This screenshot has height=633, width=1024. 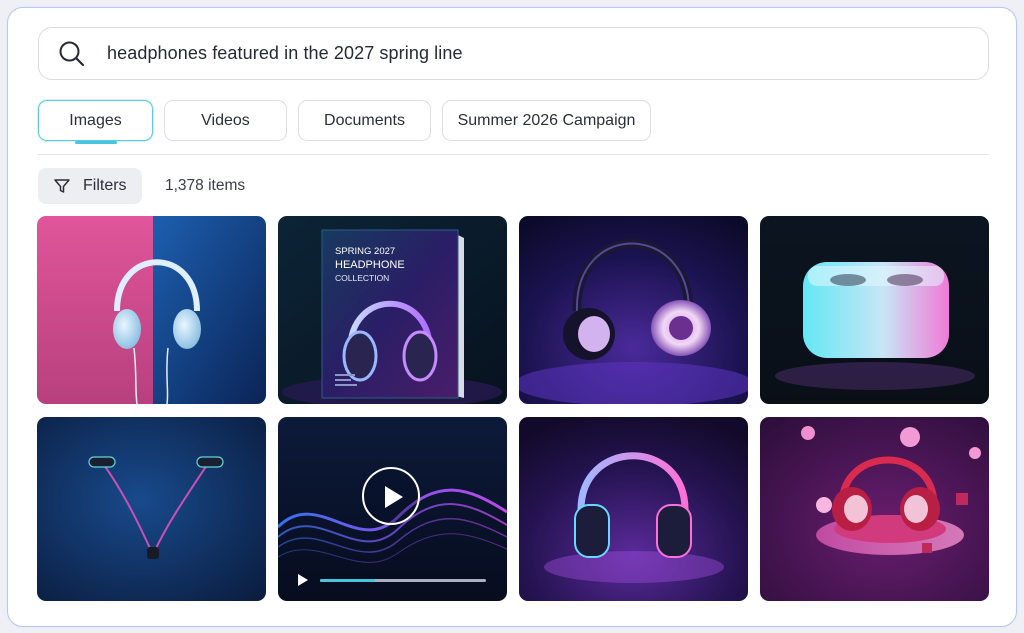 I want to click on filter-icon, so click(x=62, y=186).